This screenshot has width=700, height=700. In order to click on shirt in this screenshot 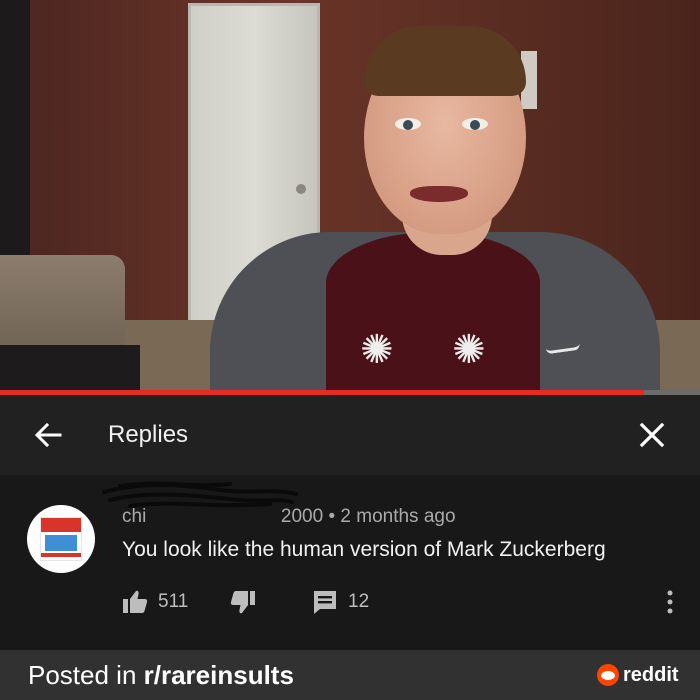, I will do `click(433, 311)`.